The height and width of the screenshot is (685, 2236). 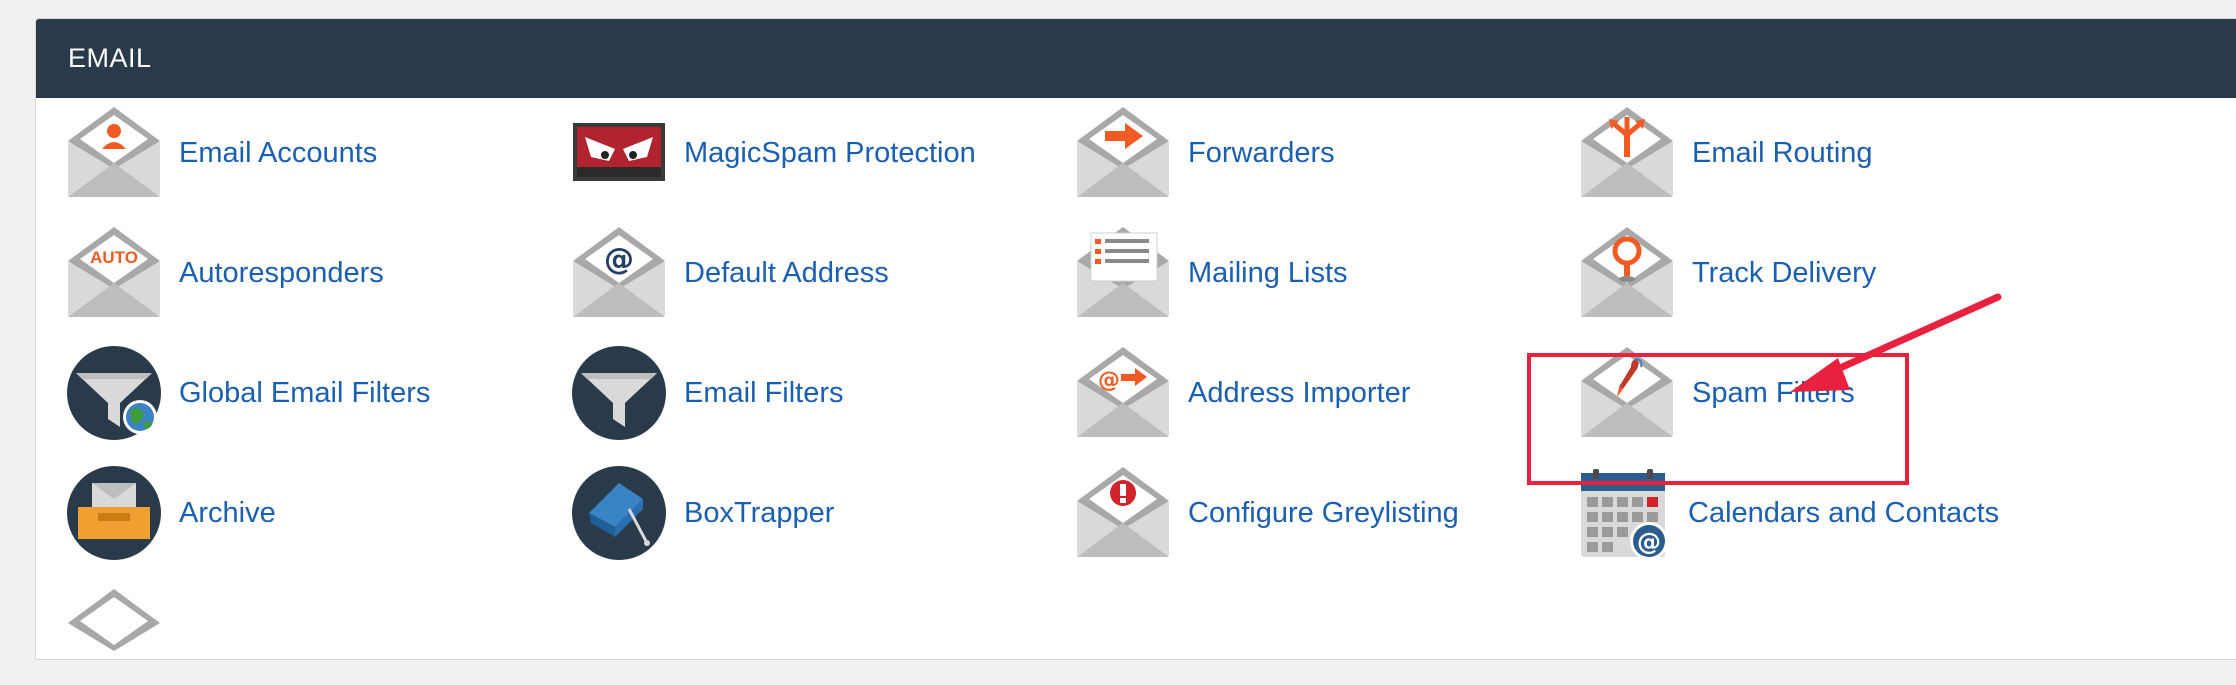 I want to click on global-email-filters-link: Global Email Filters, so click(x=248, y=393).